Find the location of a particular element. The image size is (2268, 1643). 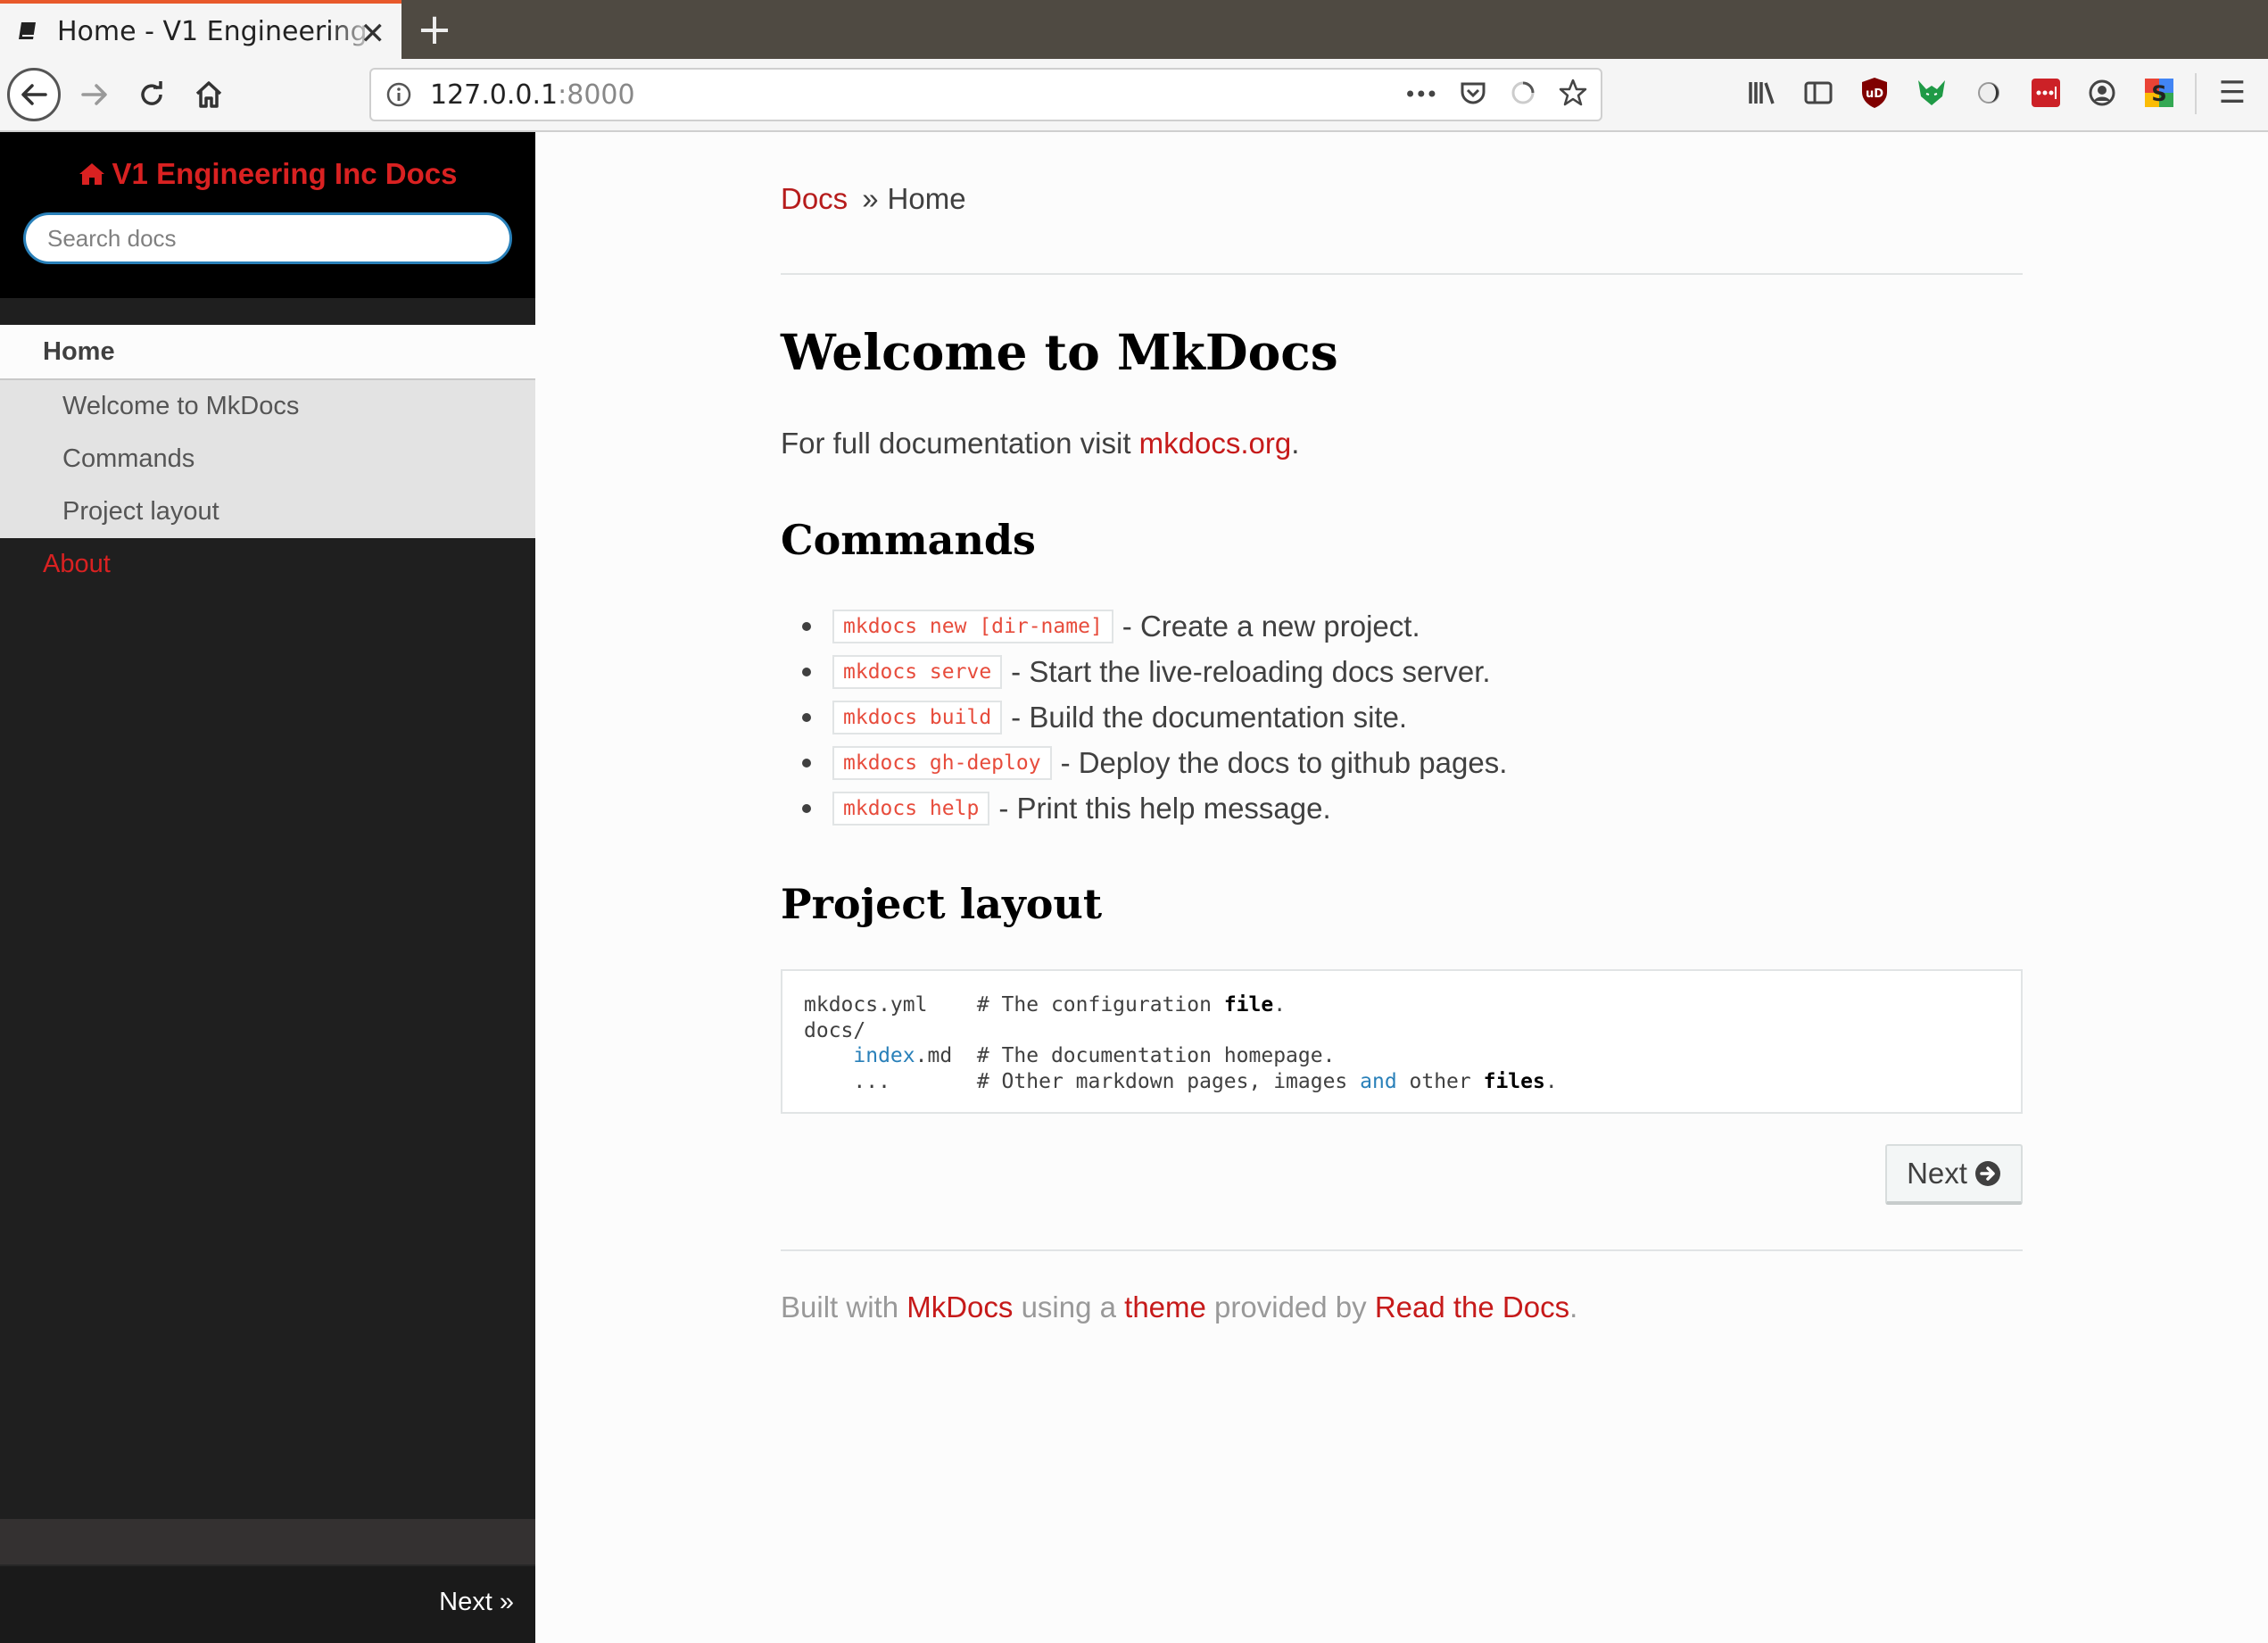

project-layout-heading: Project layout is located at coordinates (942, 904).